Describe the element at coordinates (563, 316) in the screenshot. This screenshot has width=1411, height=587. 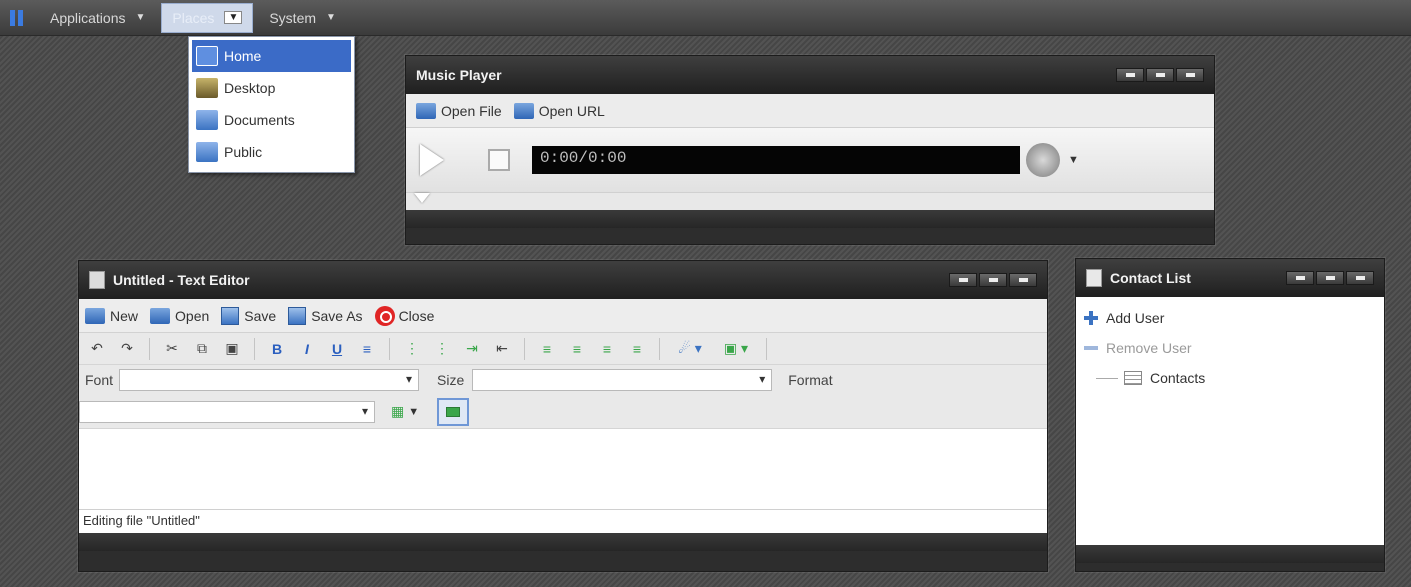
I see `file-toolbar: New Open Save Save As Close` at that location.